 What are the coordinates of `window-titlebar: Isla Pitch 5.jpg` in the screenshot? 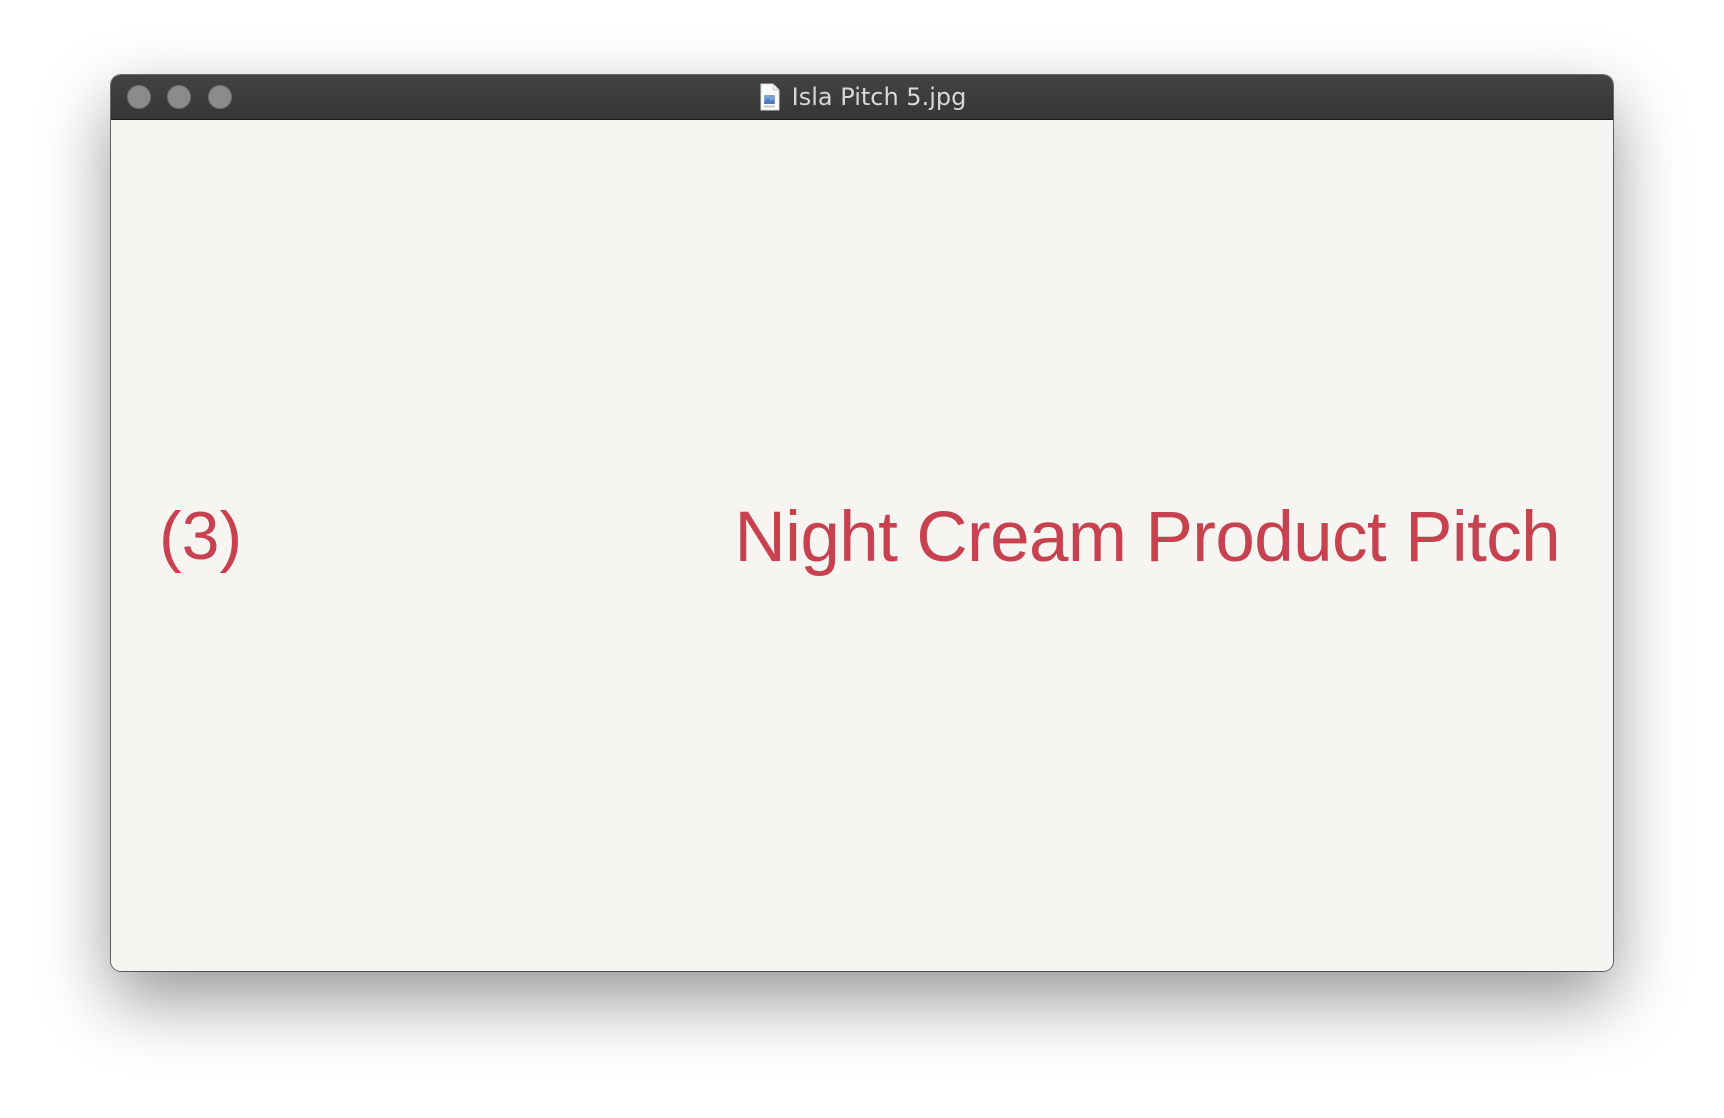 It's located at (862, 97).